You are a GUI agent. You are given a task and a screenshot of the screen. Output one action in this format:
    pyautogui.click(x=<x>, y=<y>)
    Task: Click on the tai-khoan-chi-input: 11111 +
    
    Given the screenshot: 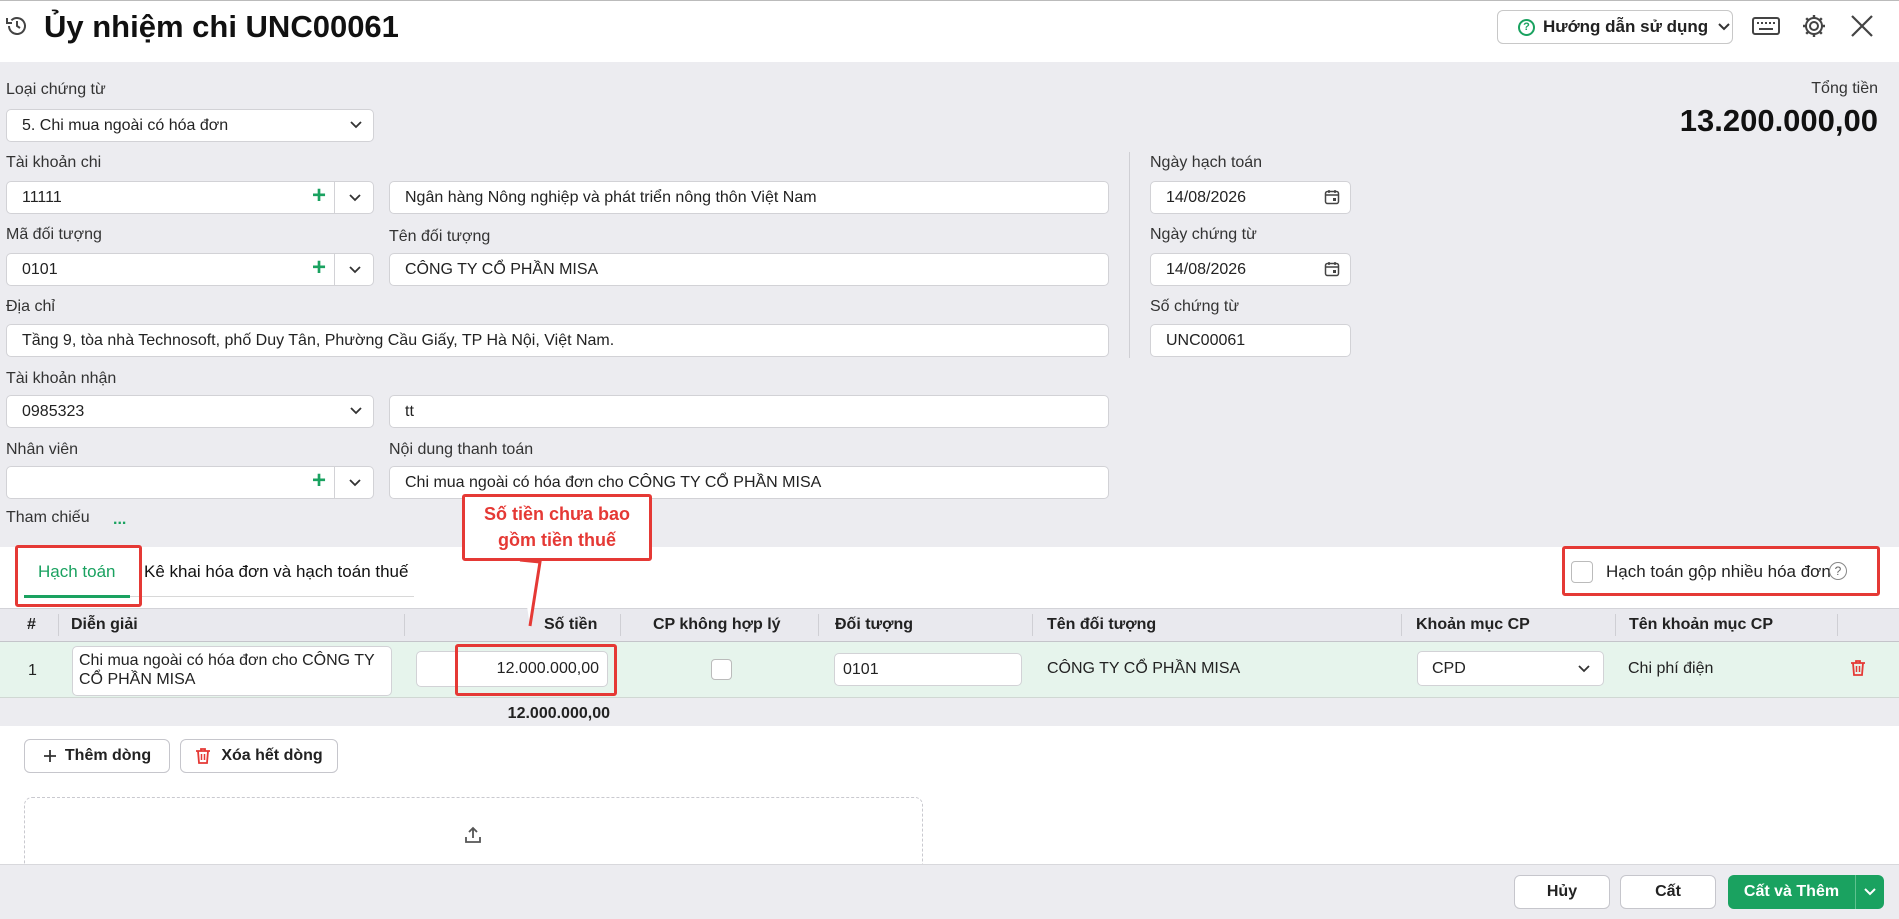 What is the action you would take?
    pyautogui.click(x=190, y=197)
    